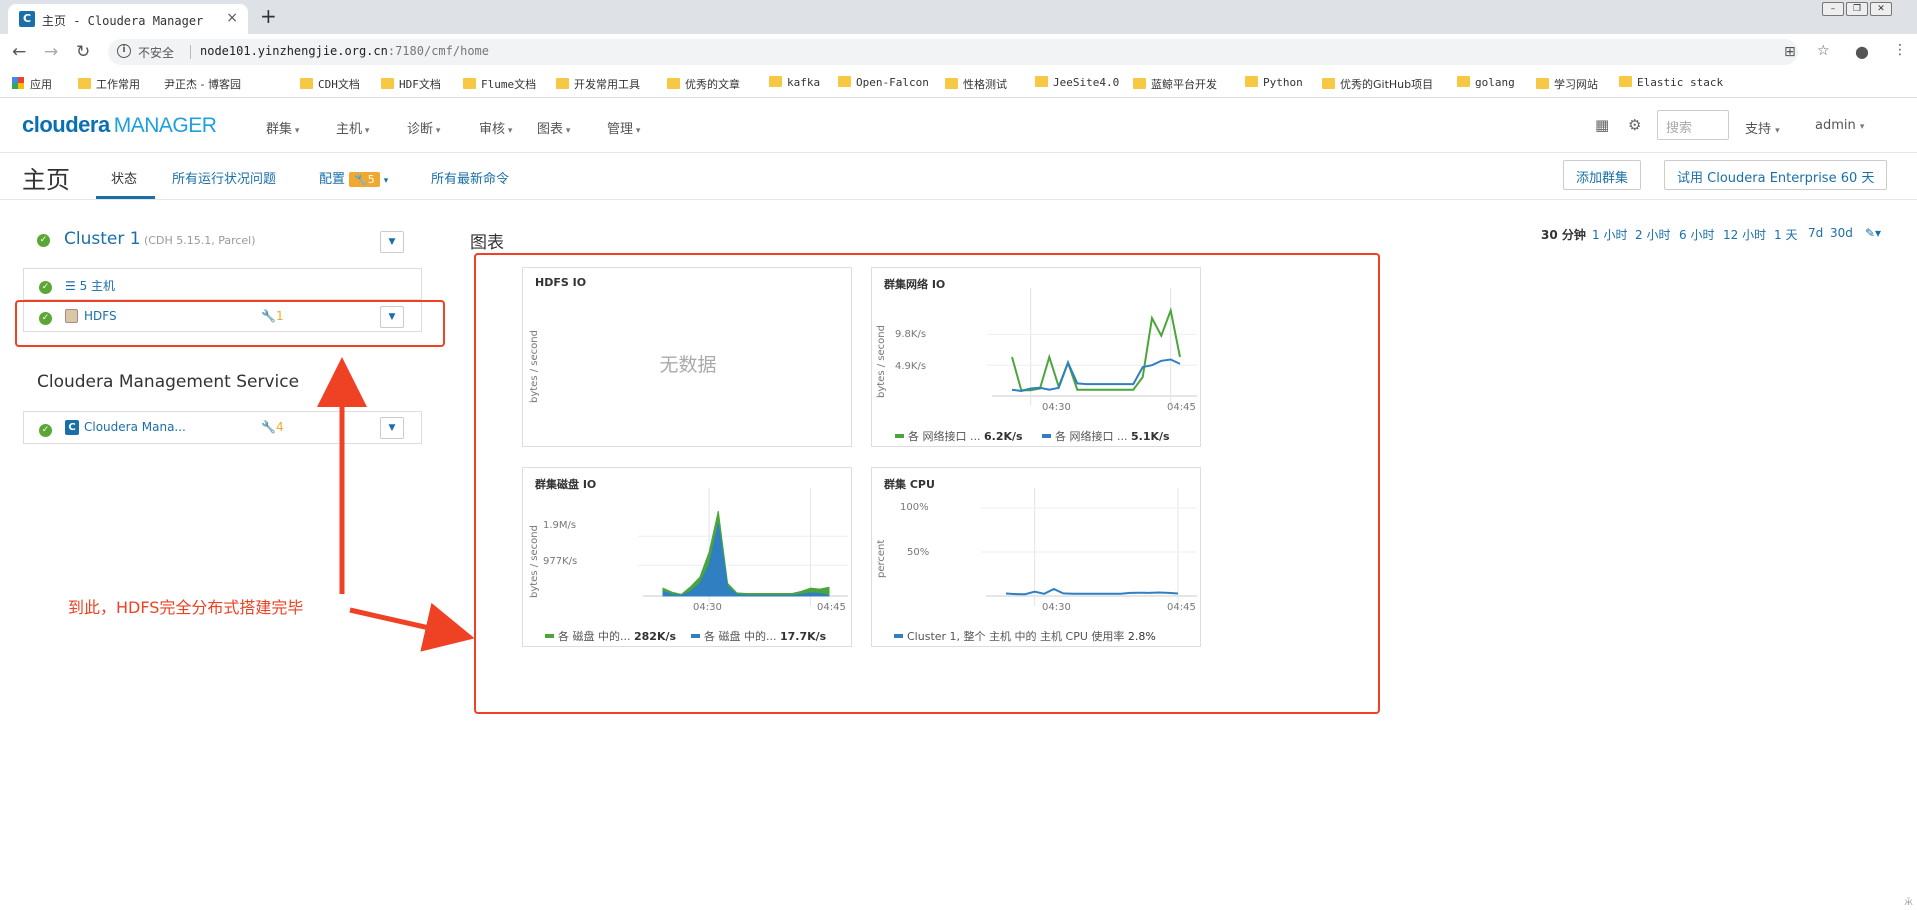 Image resolution: width=1917 pixels, height=910 pixels. What do you see at coordinates (396, 504) in the screenshot?
I see `annotation-arrows` at bounding box center [396, 504].